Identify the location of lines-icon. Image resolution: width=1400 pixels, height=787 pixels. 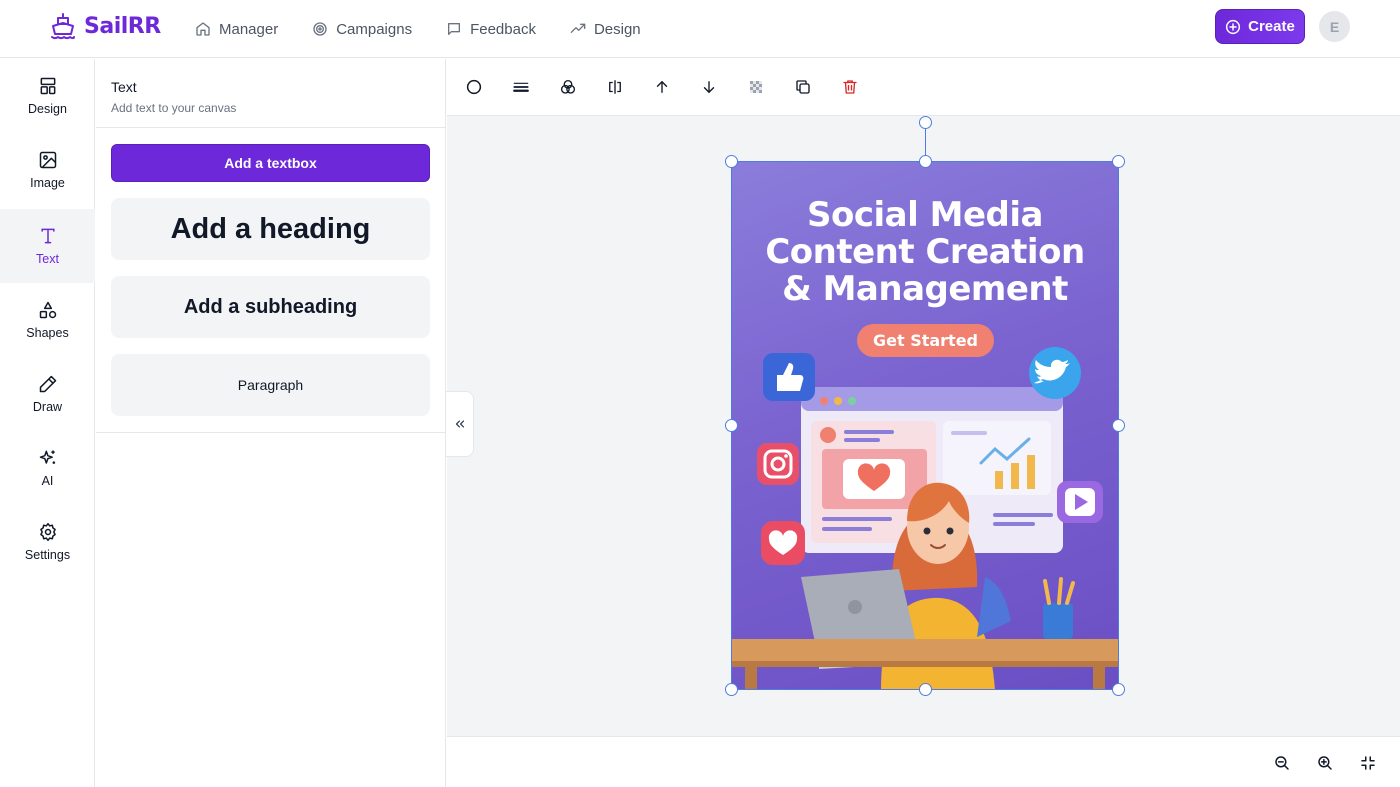
(521, 87).